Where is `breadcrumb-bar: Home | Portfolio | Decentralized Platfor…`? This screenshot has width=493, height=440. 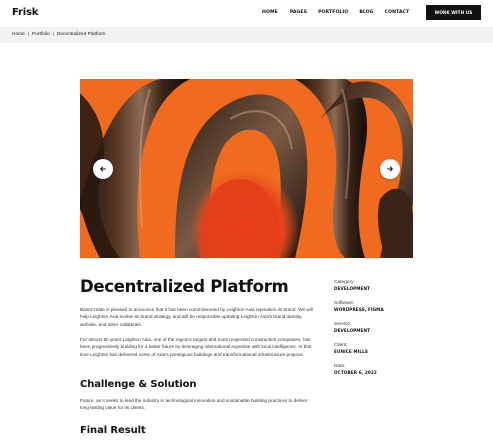
breadcrumb-bar: Home | Portfolio | Decentralized Platfor… is located at coordinates (246, 35).